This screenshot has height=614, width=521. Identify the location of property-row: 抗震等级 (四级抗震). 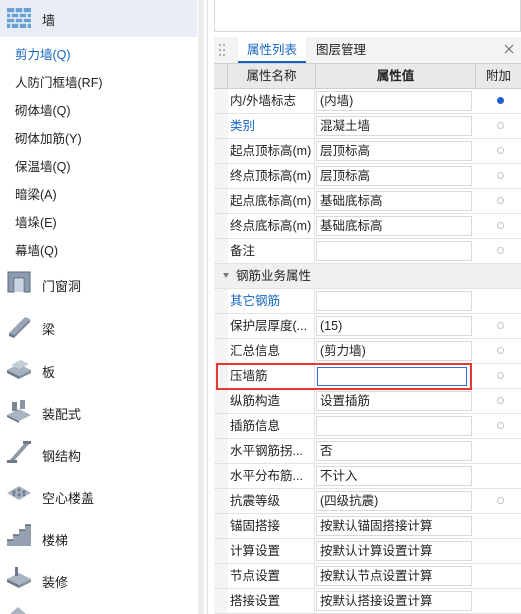
(367, 501).